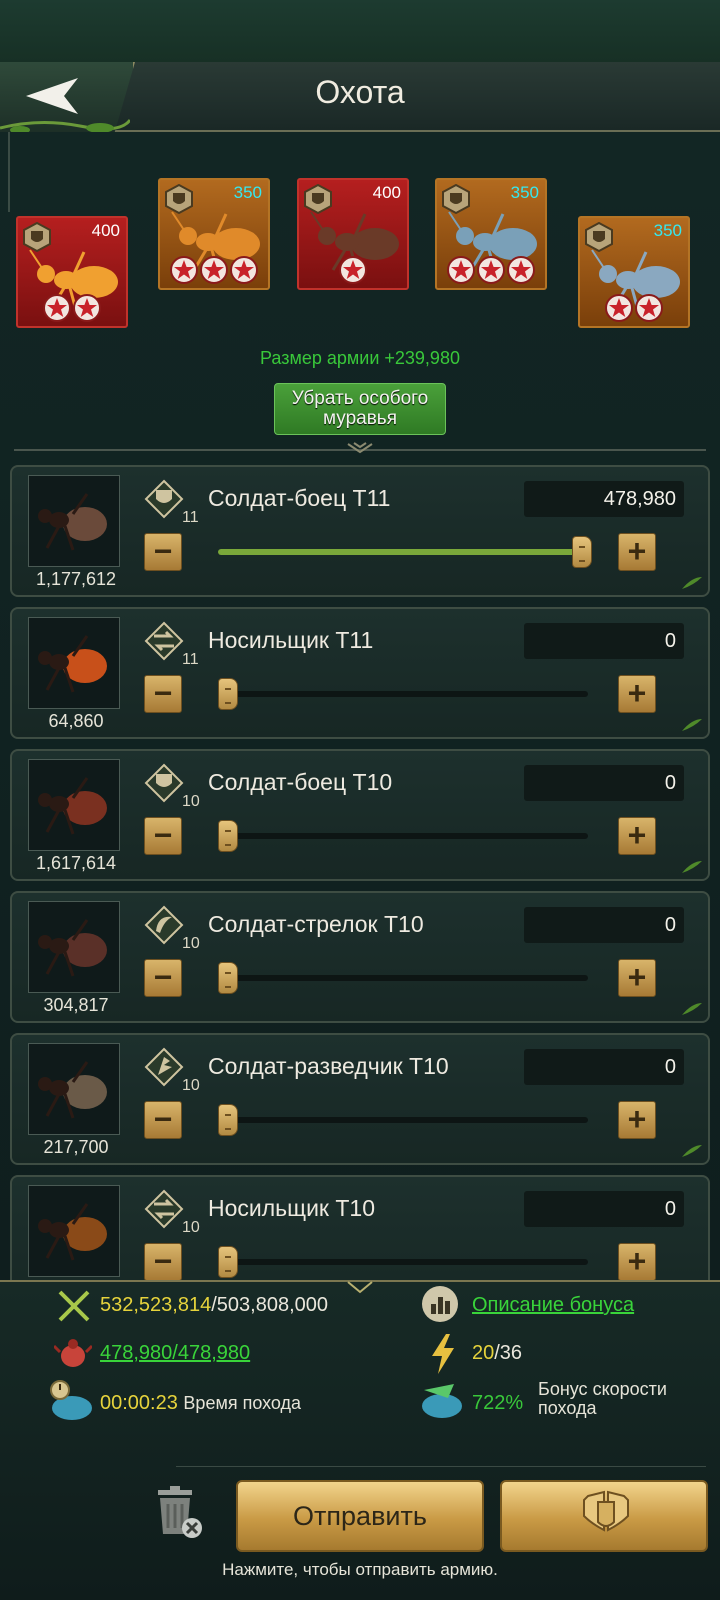 The image size is (720, 1600). Describe the element at coordinates (483, 1353) in the screenshot. I see `energy-current: 20` at that location.